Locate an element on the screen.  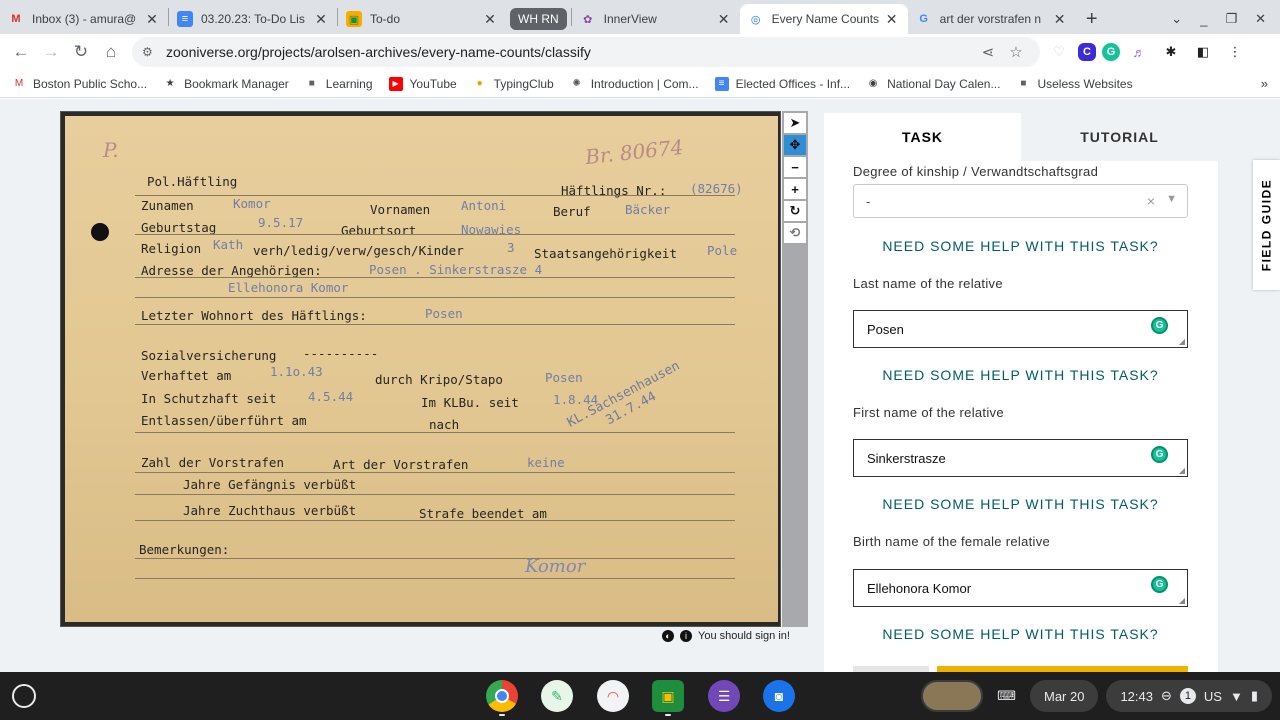
tab-search-icon: ⌄ is located at coordinates (1176, 19).